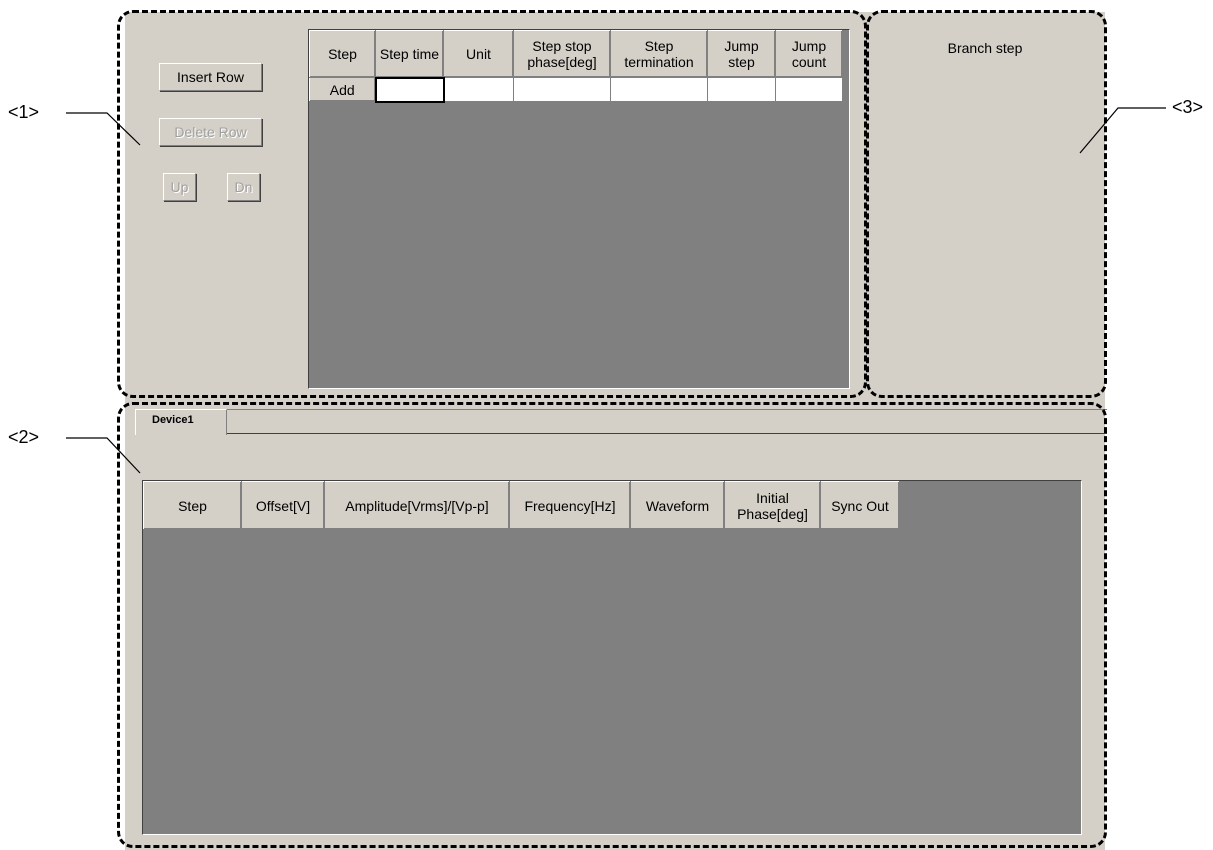  What do you see at coordinates (24, 112) in the screenshot?
I see `callout-1-label: <1>` at bounding box center [24, 112].